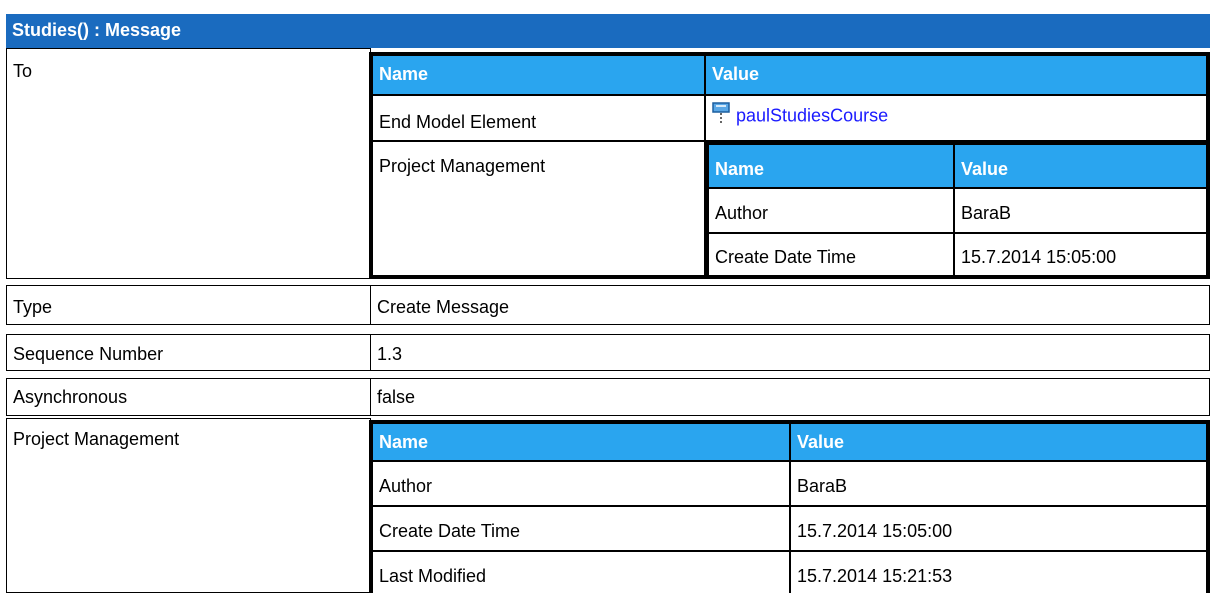 Image resolution: width=1210 pixels, height=593 pixels. I want to click on end-model-element-label: End Model Element, so click(538, 118).